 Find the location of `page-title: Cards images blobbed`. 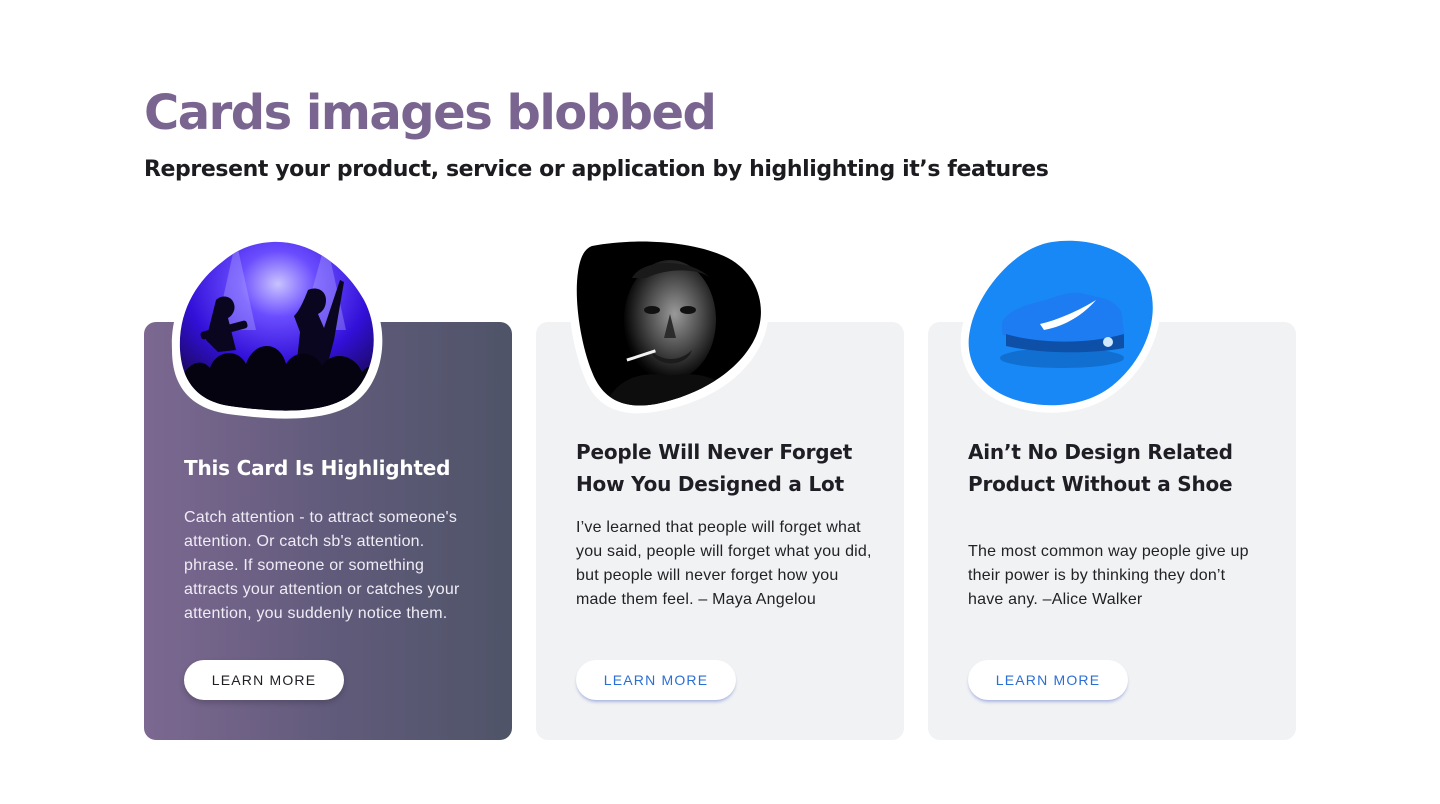

page-title: Cards images blobbed is located at coordinates (430, 113).